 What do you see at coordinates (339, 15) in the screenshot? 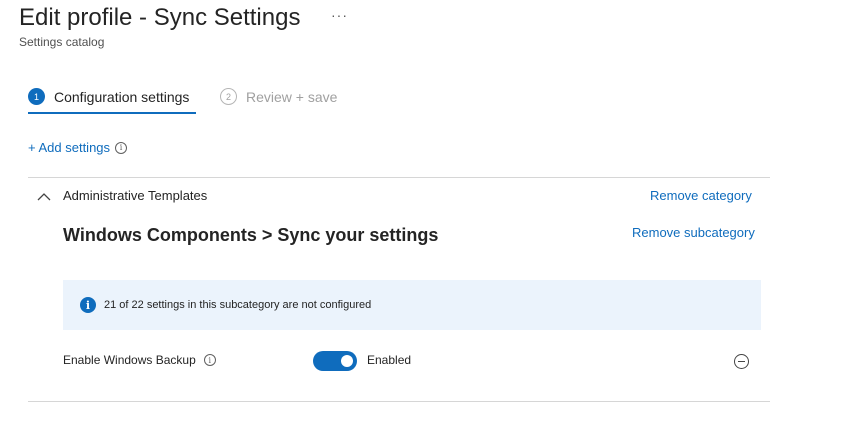
I see `more-options-button: ···` at bounding box center [339, 15].